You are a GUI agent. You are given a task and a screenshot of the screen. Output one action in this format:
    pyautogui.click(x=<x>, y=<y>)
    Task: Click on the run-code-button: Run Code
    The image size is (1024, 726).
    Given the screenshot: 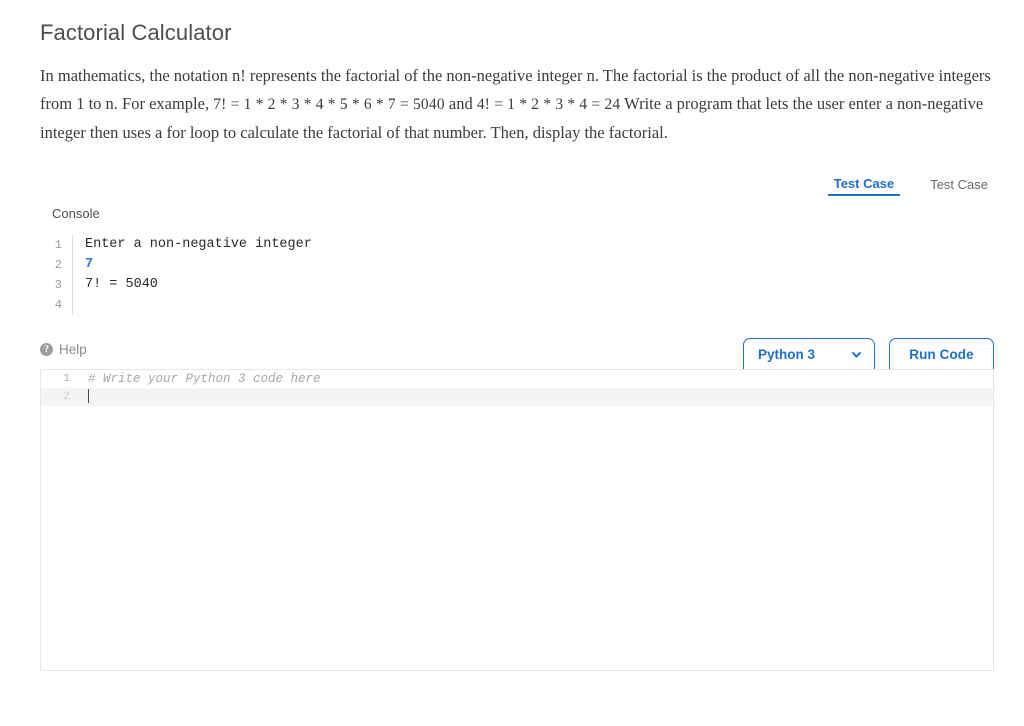 What is the action you would take?
    pyautogui.click(x=941, y=353)
    